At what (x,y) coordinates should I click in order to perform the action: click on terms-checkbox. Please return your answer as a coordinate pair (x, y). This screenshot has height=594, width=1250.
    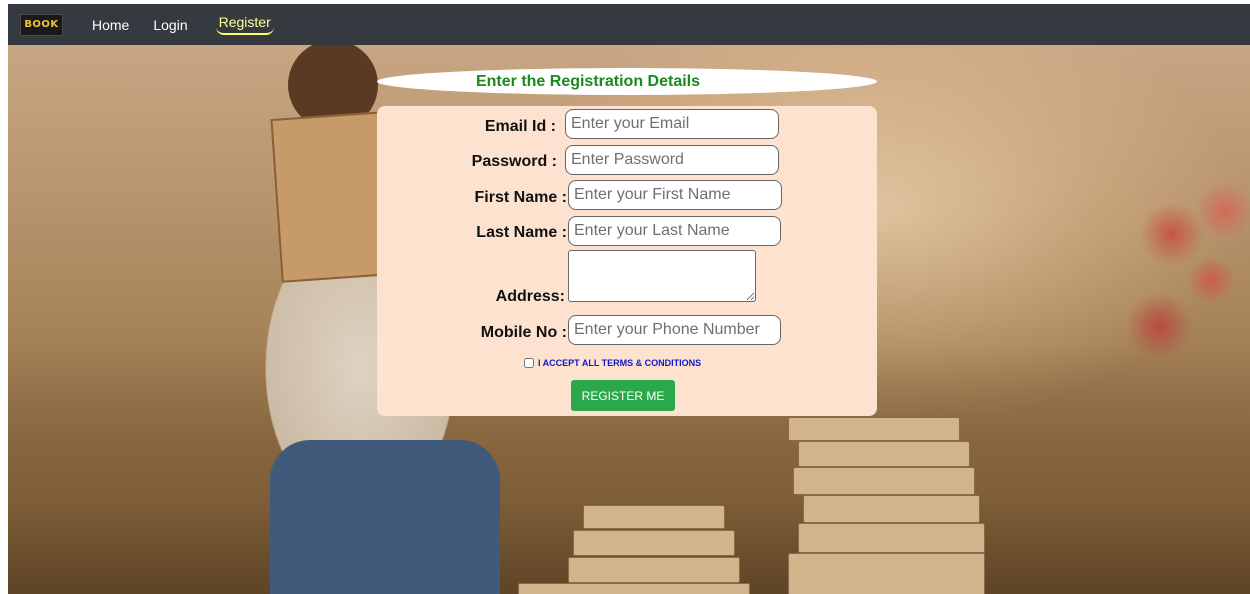
    Looking at the image, I should click on (529, 363).